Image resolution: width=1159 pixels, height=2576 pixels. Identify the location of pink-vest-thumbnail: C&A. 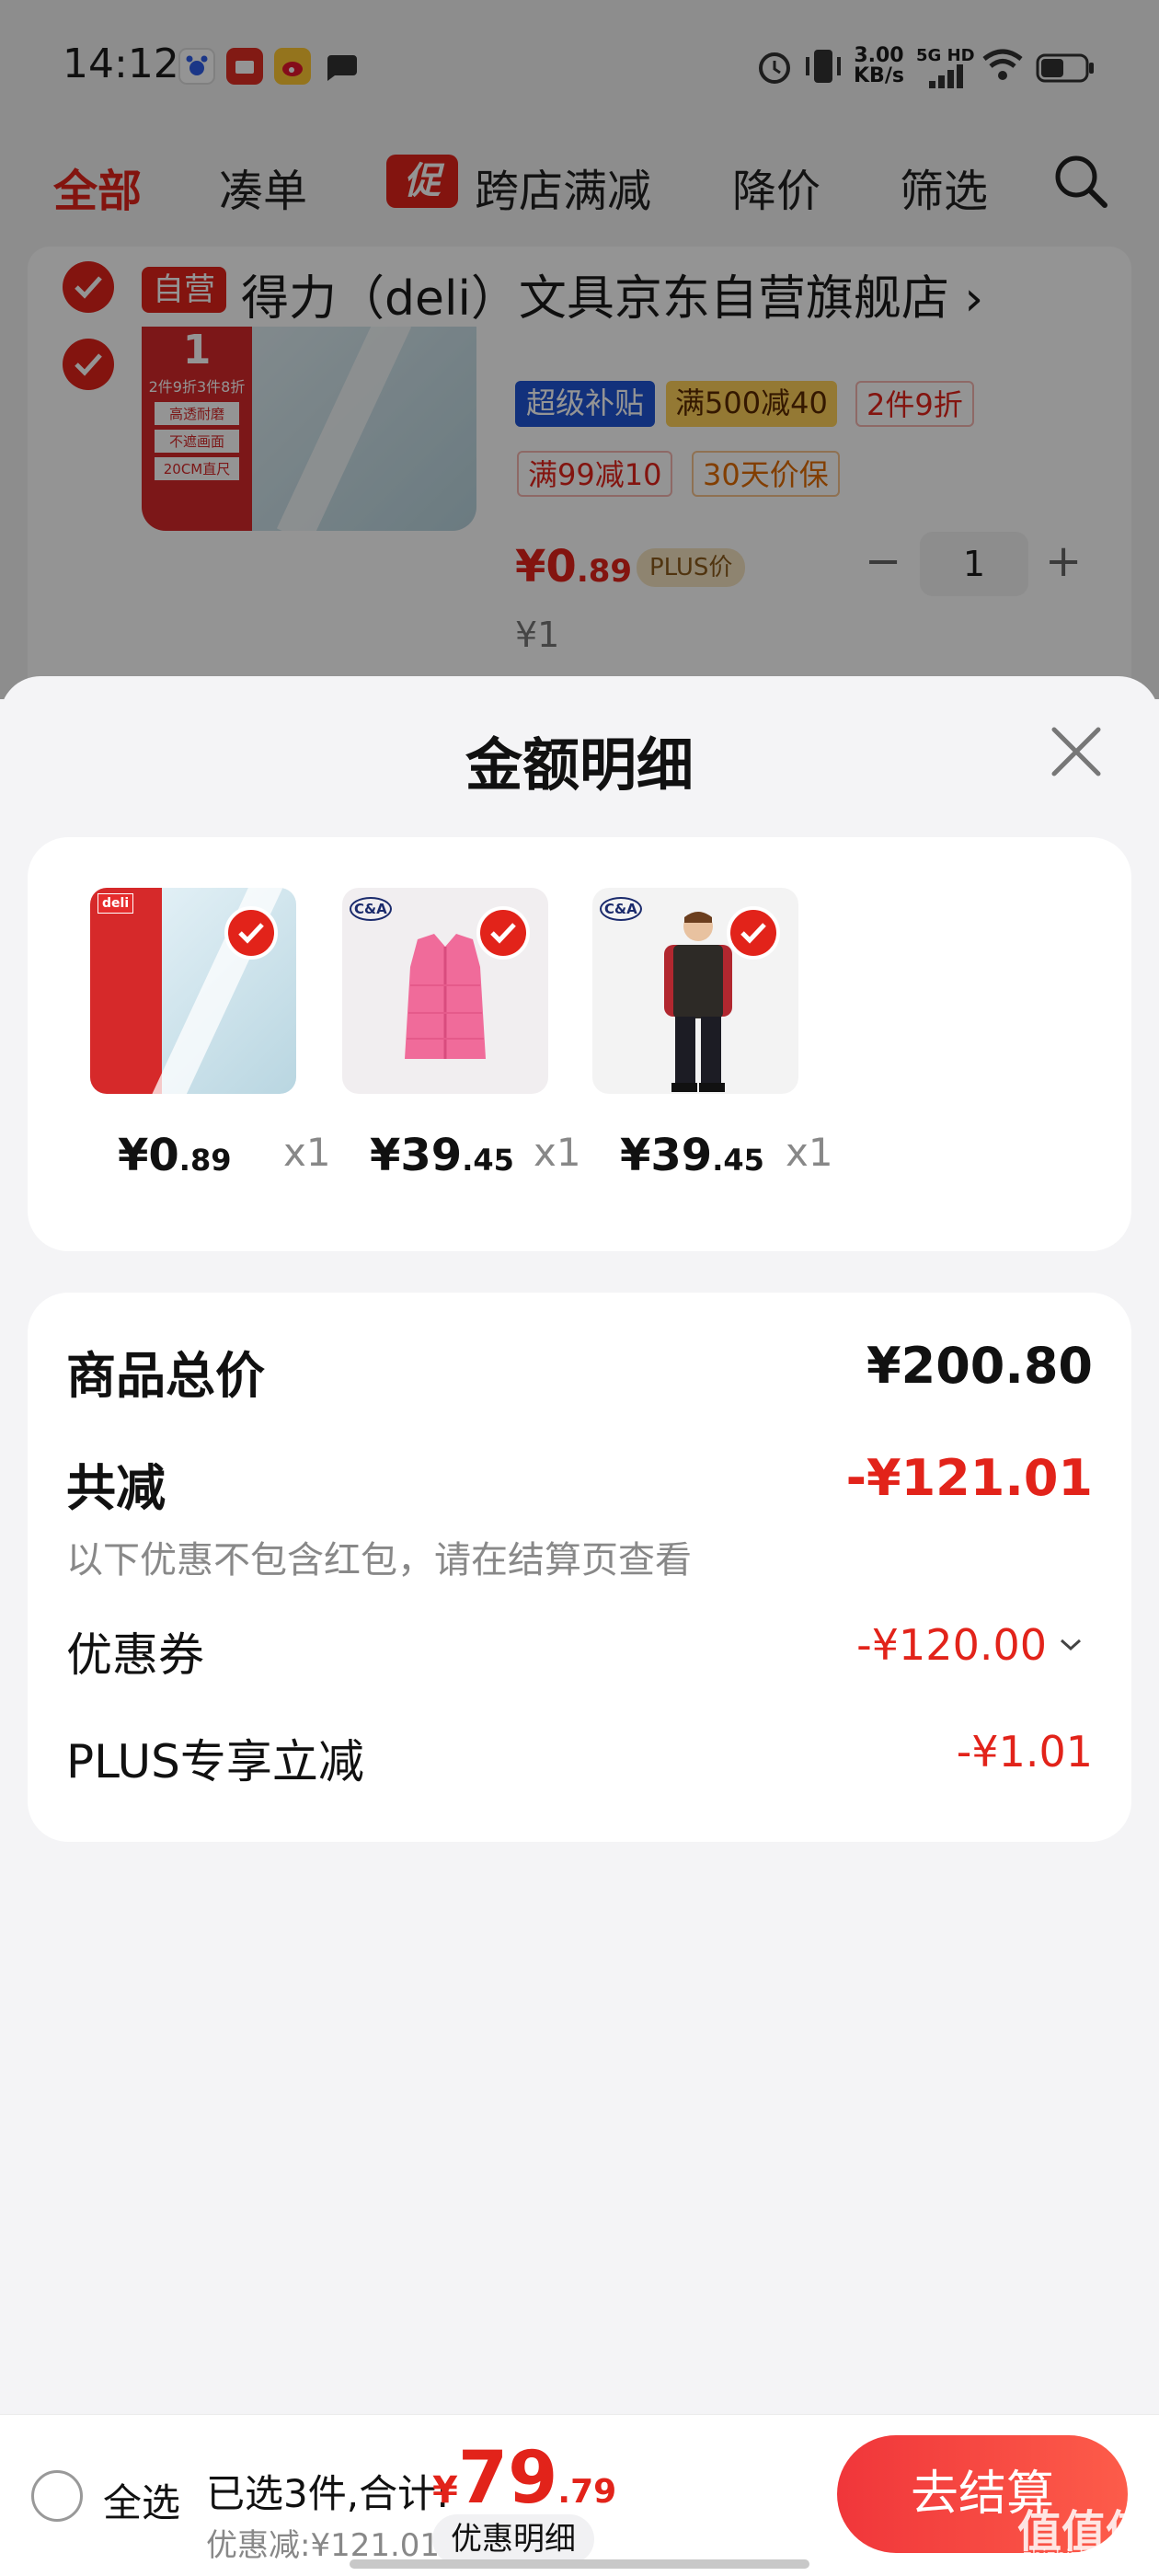
(445, 991).